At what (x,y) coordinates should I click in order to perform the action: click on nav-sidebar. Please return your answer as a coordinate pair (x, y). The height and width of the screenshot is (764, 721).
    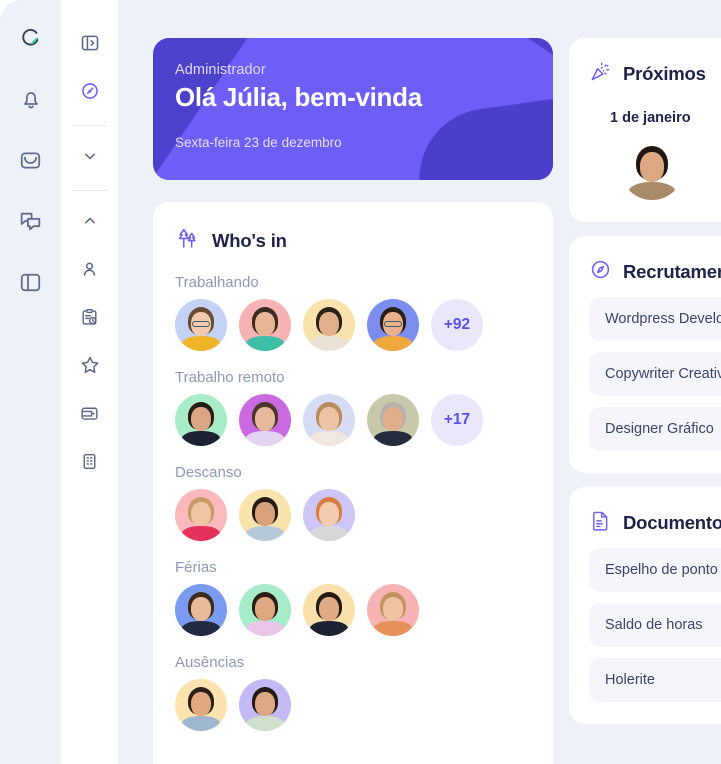
    Looking at the image, I should click on (89, 382).